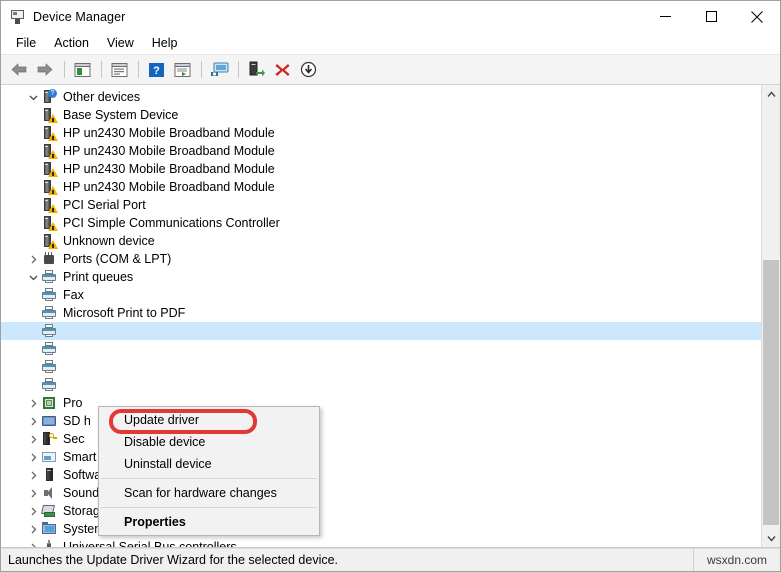 The image size is (781, 572). Describe the element at coordinates (381, 187) in the screenshot. I see `tree-row-hp-un2430-4: HP un2430 Mobile Broadband Module` at that location.